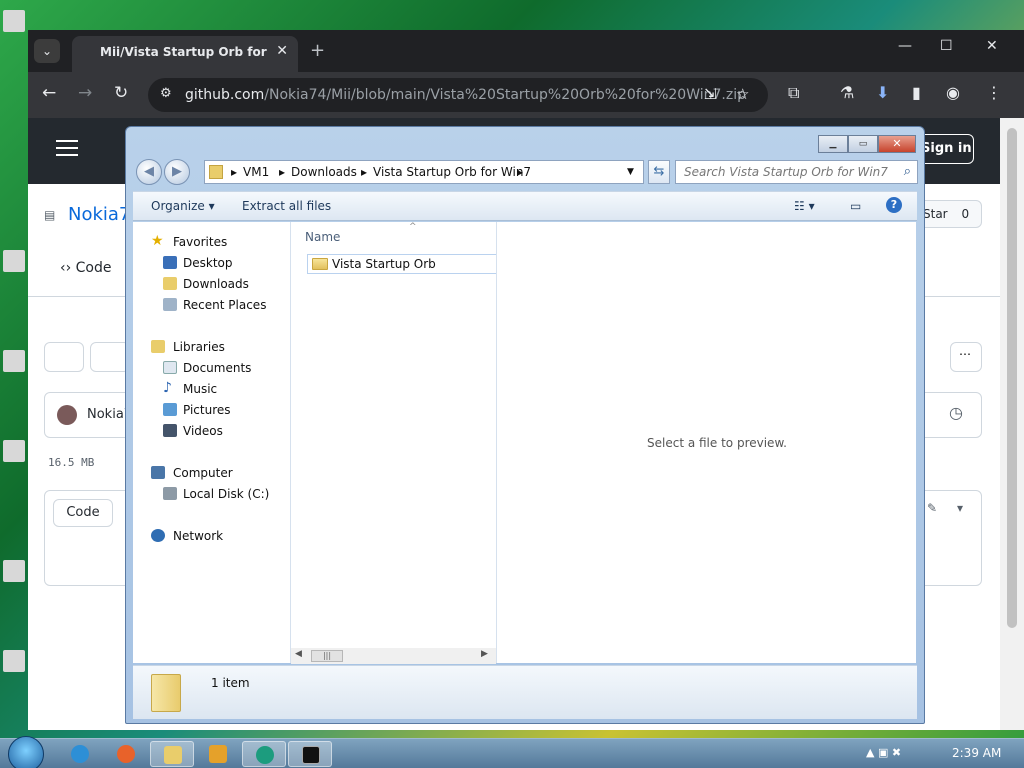 This screenshot has height=768, width=1024. Describe the element at coordinates (847, 92) in the screenshot. I see `labs-icon: ⚗` at that location.